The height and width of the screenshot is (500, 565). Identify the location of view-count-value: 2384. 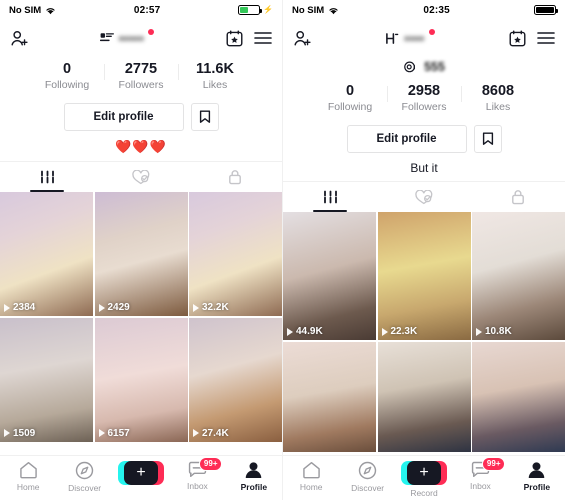
(24, 307).